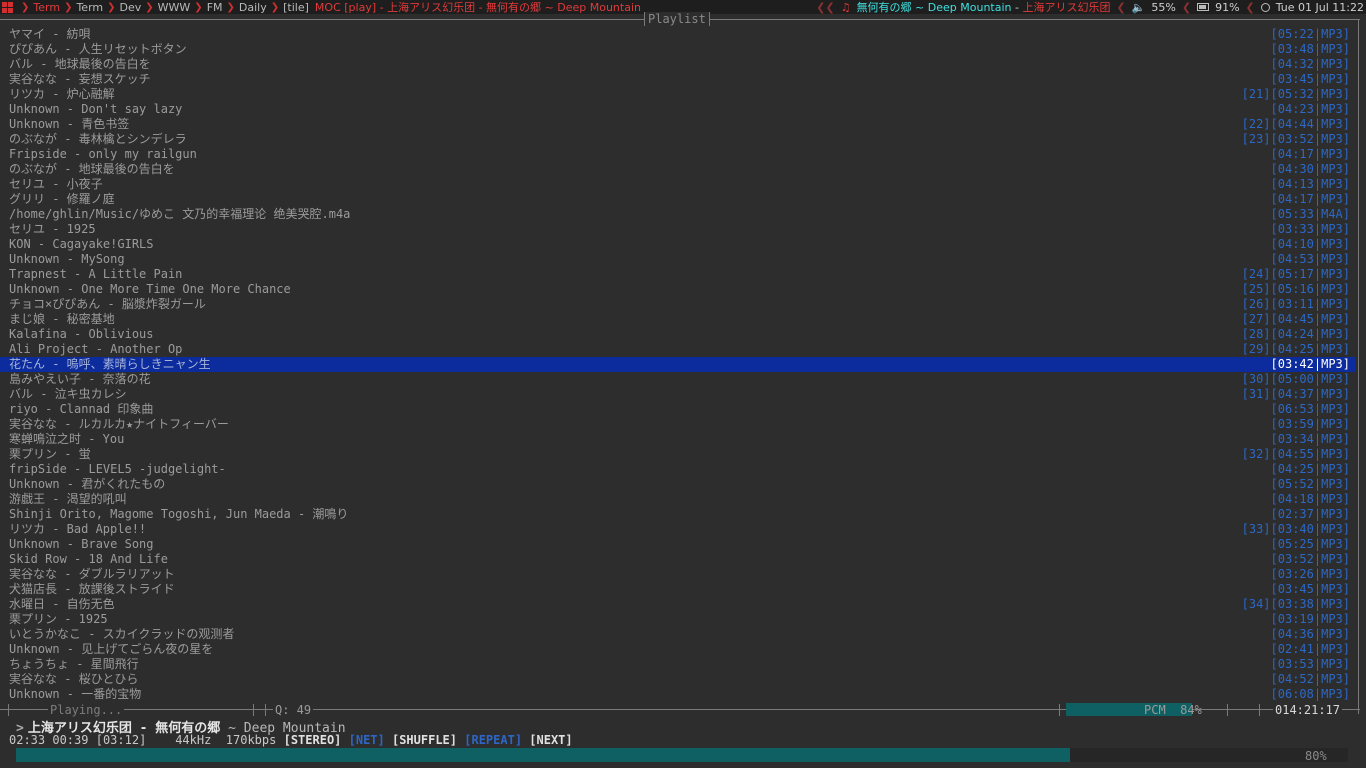 The height and width of the screenshot is (768, 1366). Describe the element at coordinates (550, 740) in the screenshot. I see `next-toggle: [NEXT]` at that location.